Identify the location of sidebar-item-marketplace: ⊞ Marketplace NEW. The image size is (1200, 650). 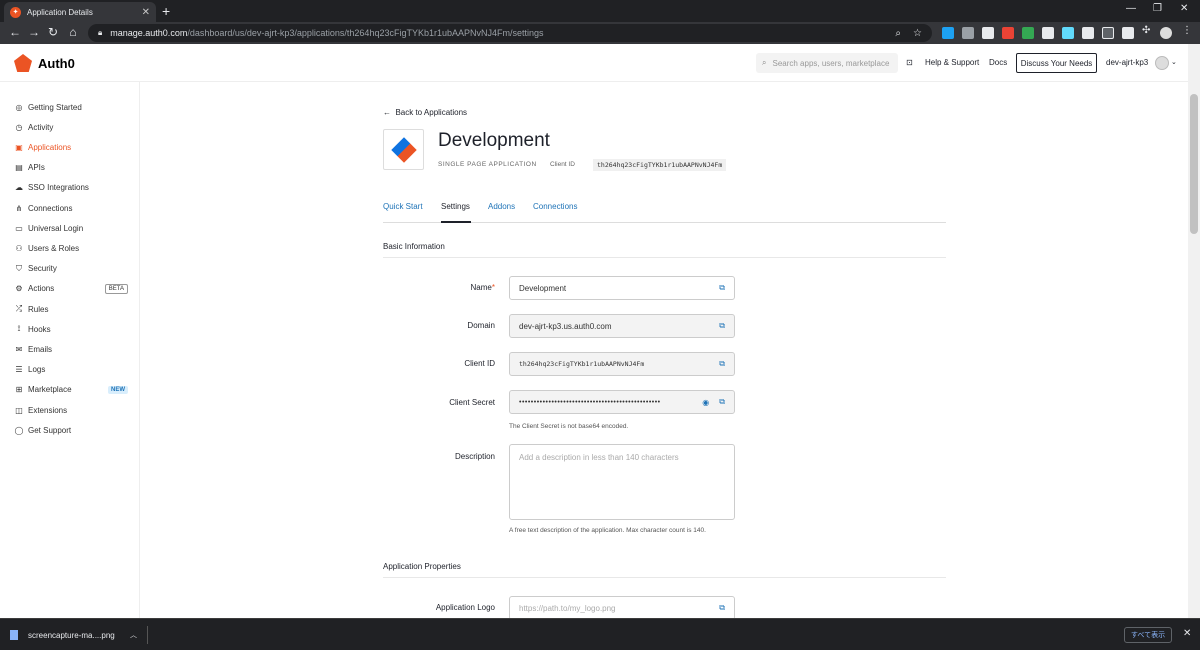
(71, 390).